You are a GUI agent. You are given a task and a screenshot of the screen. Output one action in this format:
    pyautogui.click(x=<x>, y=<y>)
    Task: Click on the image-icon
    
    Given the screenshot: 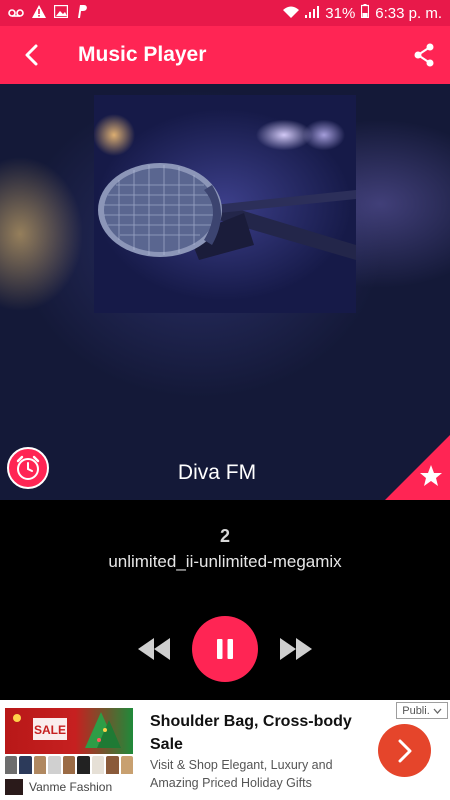 What is the action you would take?
    pyautogui.click(x=61, y=12)
    